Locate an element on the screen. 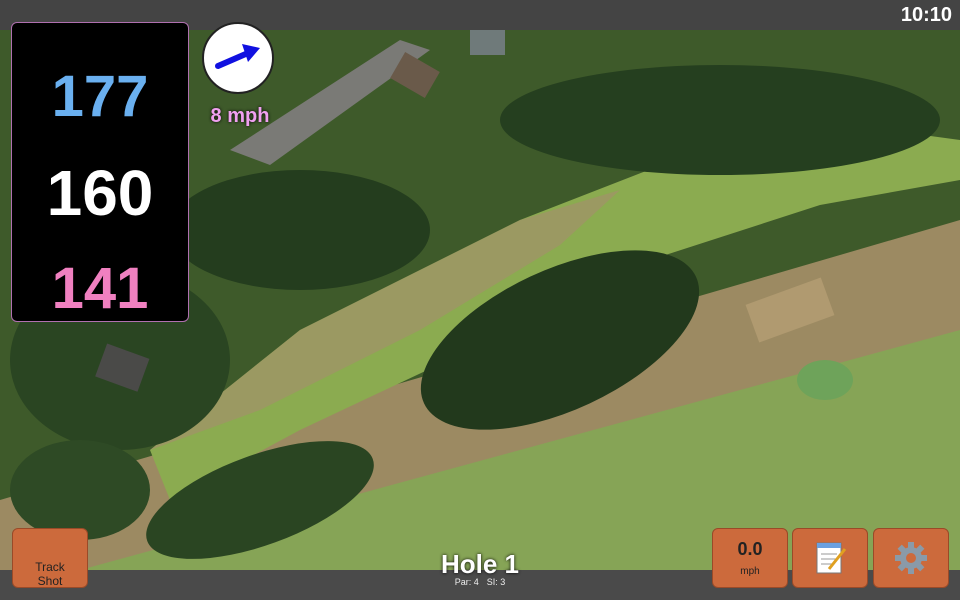  front-distance: 141 is located at coordinates (100, 288).